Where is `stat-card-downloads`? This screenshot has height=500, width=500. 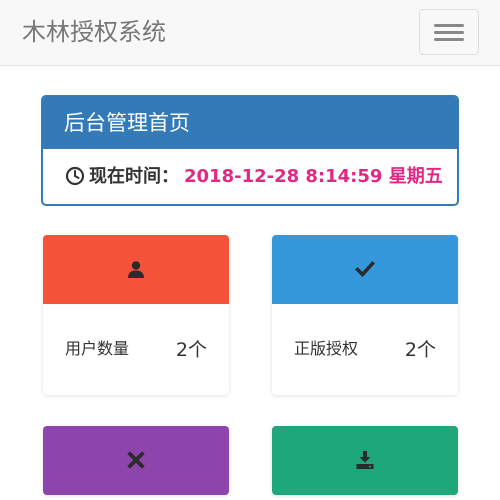 stat-card-downloads is located at coordinates (365, 460).